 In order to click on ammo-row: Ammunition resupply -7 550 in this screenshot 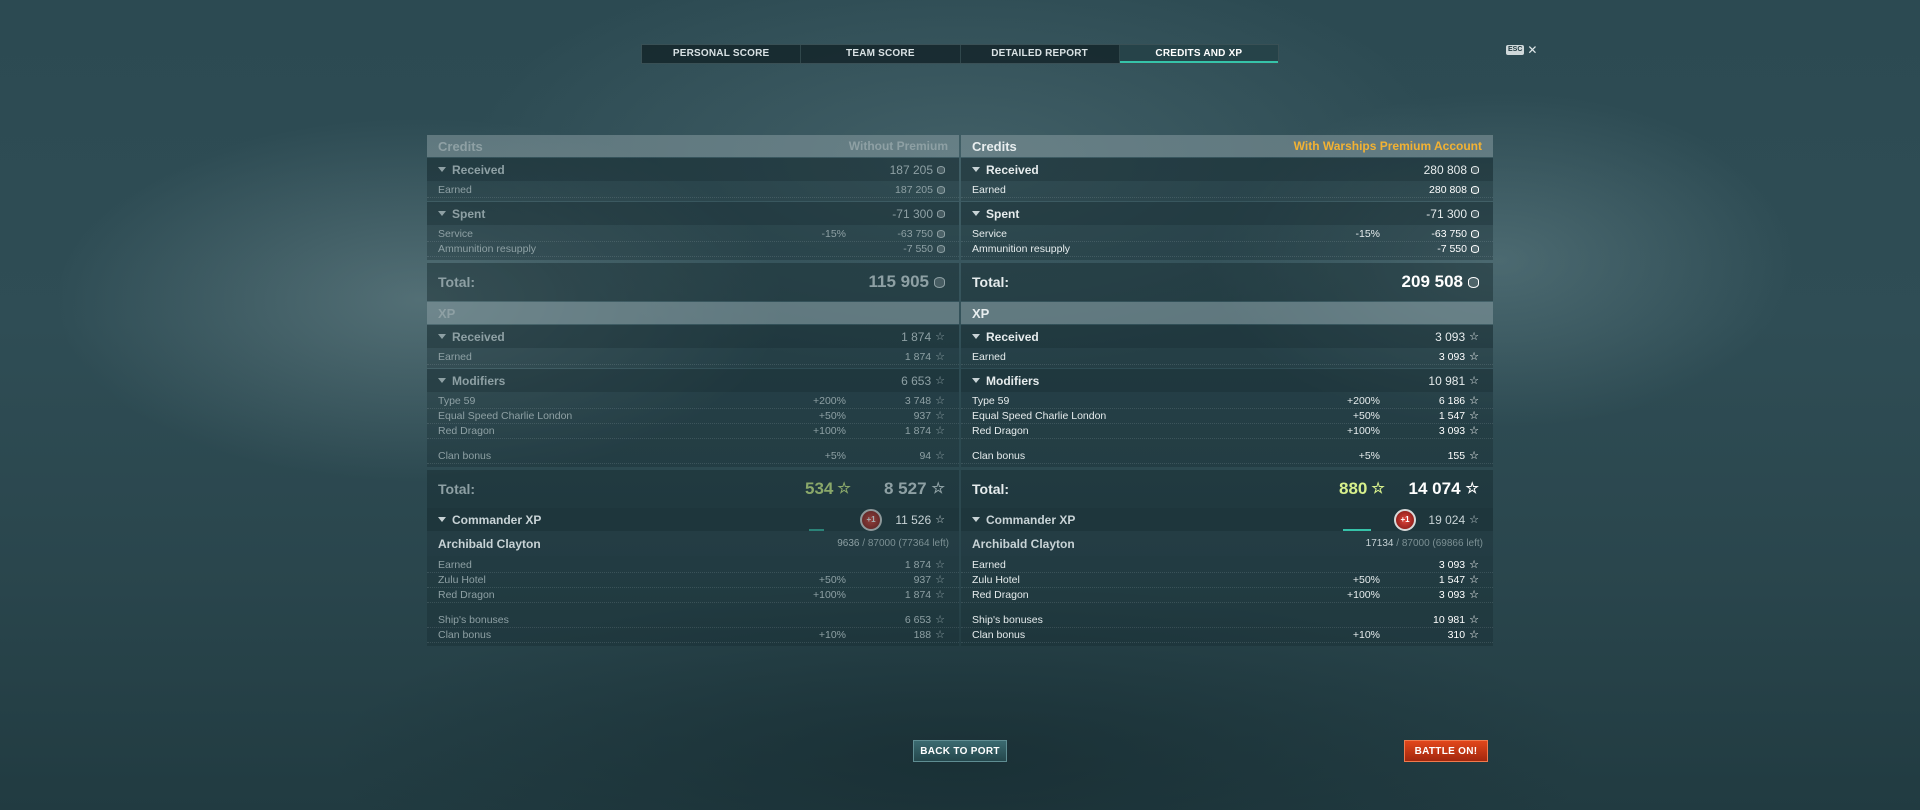, I will do `click(1227, 249)`.